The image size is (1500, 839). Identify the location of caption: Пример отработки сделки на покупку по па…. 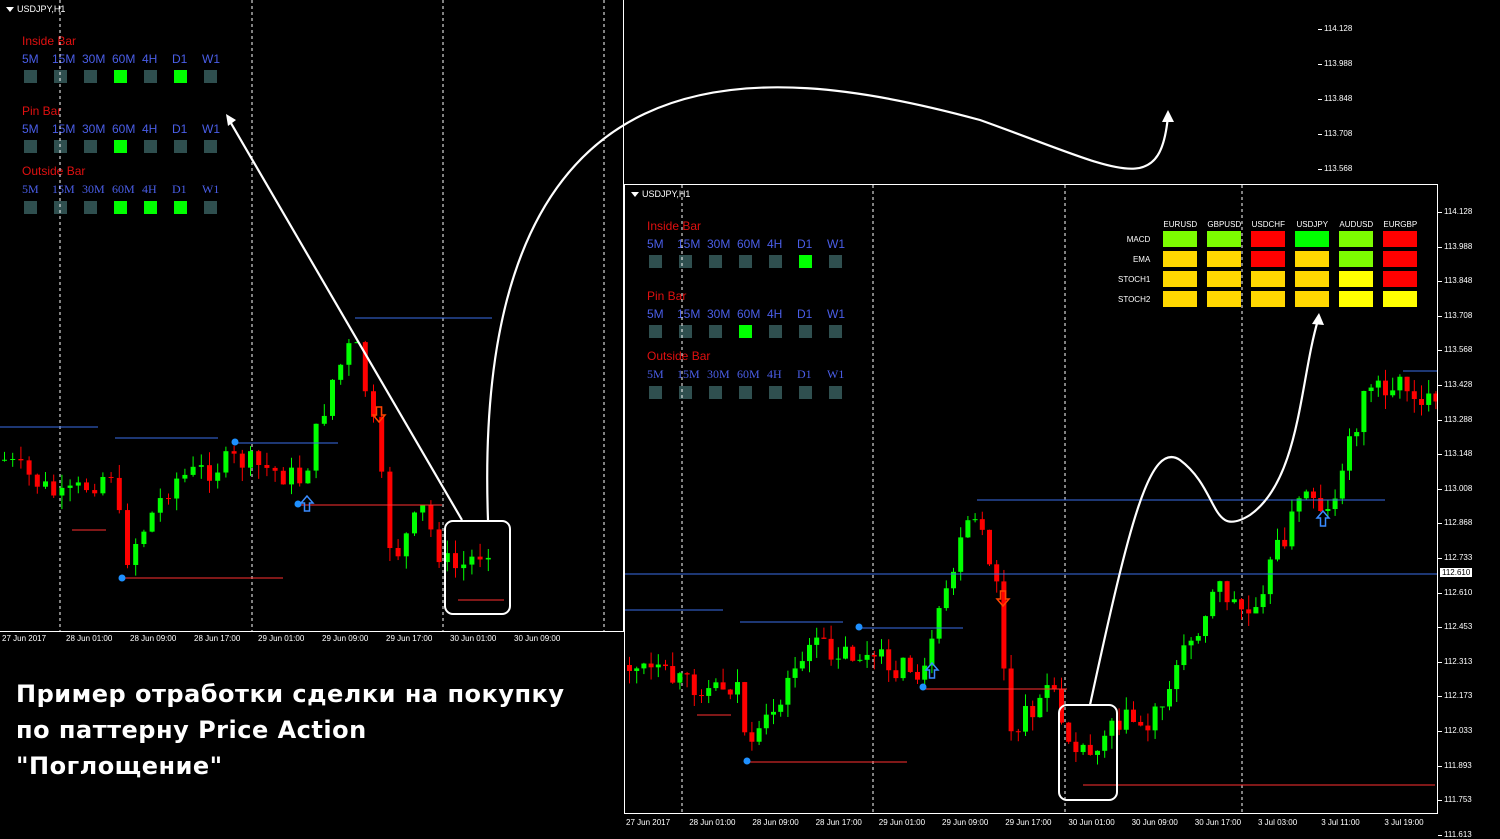
(290, 730).